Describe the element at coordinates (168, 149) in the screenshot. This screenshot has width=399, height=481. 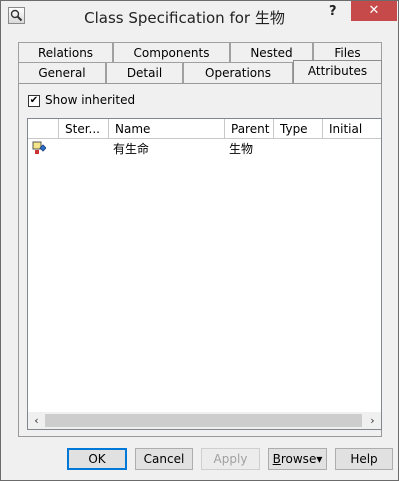
I see `row-name: 有生命` at that location.